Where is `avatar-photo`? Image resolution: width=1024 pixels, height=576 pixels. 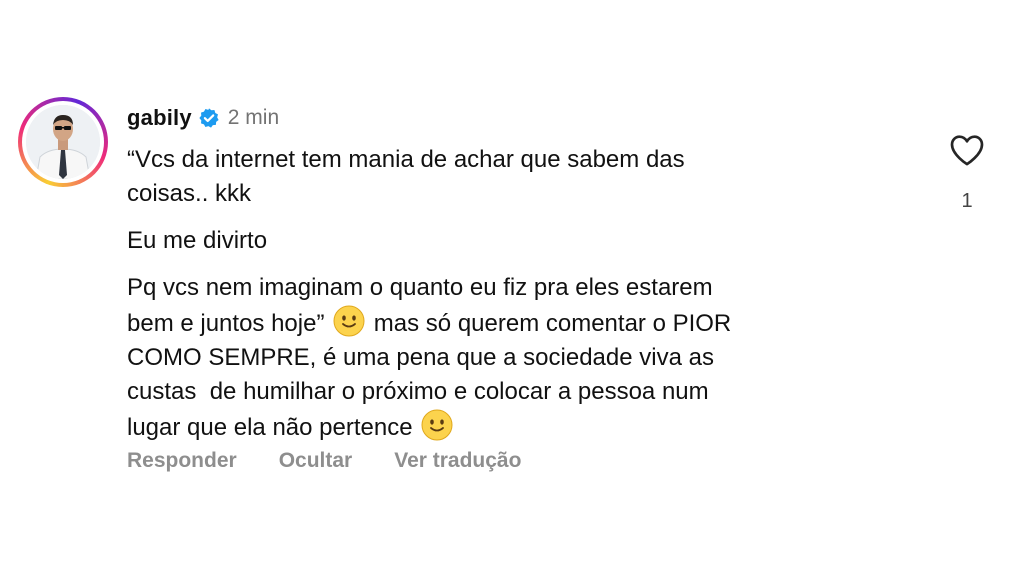
avatar-photo is located at coordinates (63, 142).